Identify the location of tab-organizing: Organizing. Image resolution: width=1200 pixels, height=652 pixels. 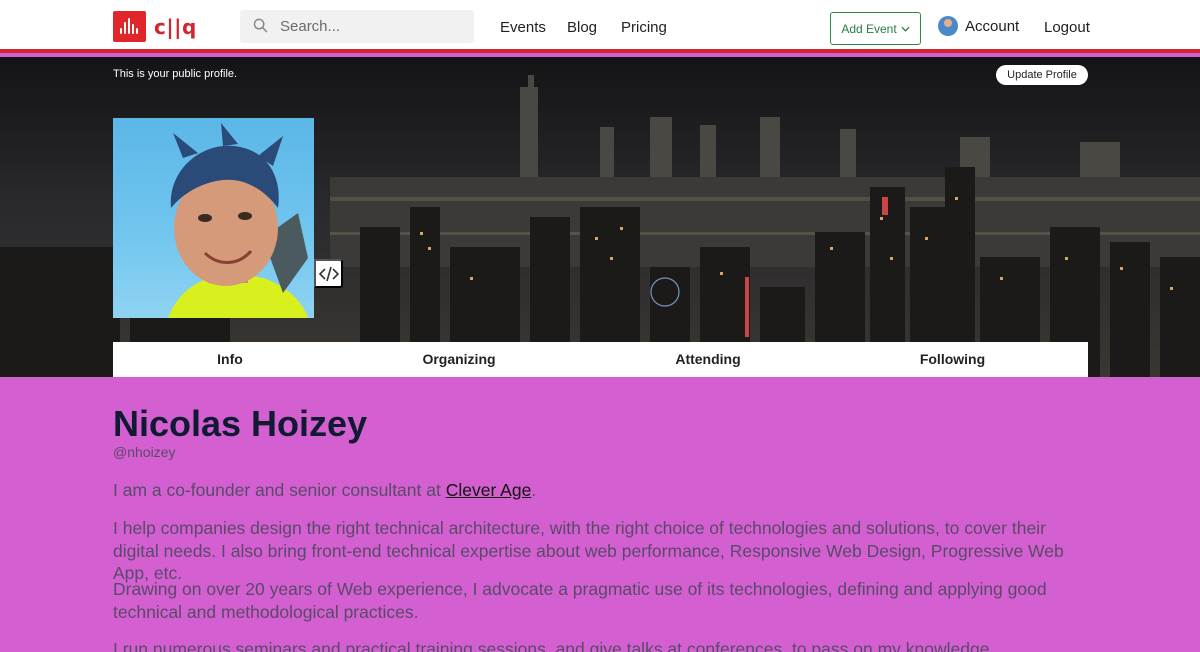
(459, 359).